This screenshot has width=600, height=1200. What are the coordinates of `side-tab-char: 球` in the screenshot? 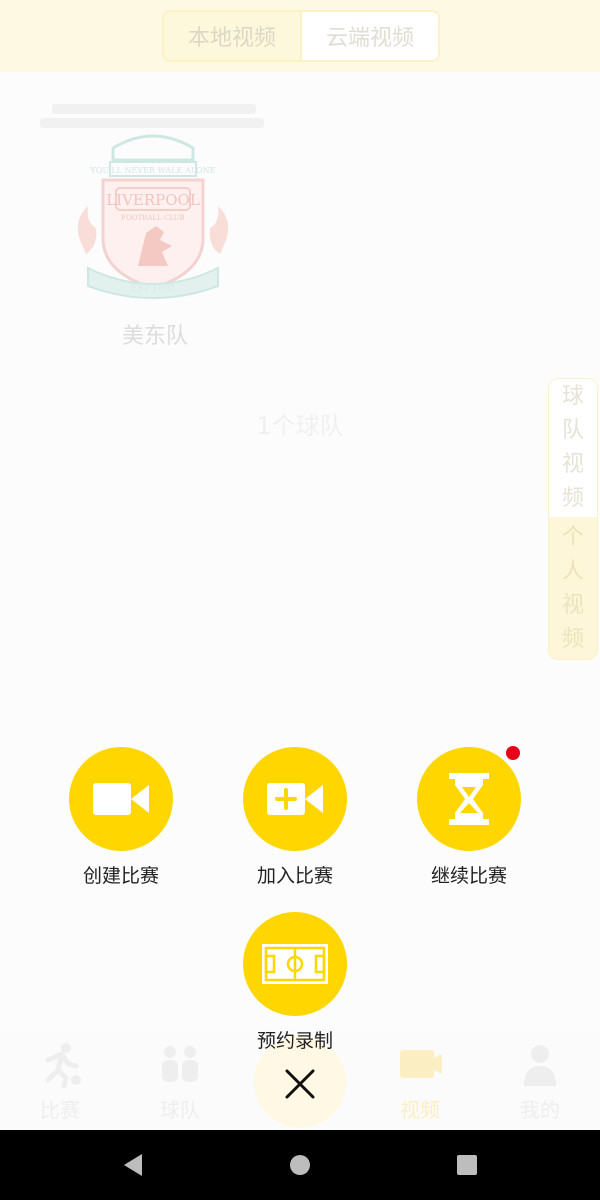 It's located at (572, 396).